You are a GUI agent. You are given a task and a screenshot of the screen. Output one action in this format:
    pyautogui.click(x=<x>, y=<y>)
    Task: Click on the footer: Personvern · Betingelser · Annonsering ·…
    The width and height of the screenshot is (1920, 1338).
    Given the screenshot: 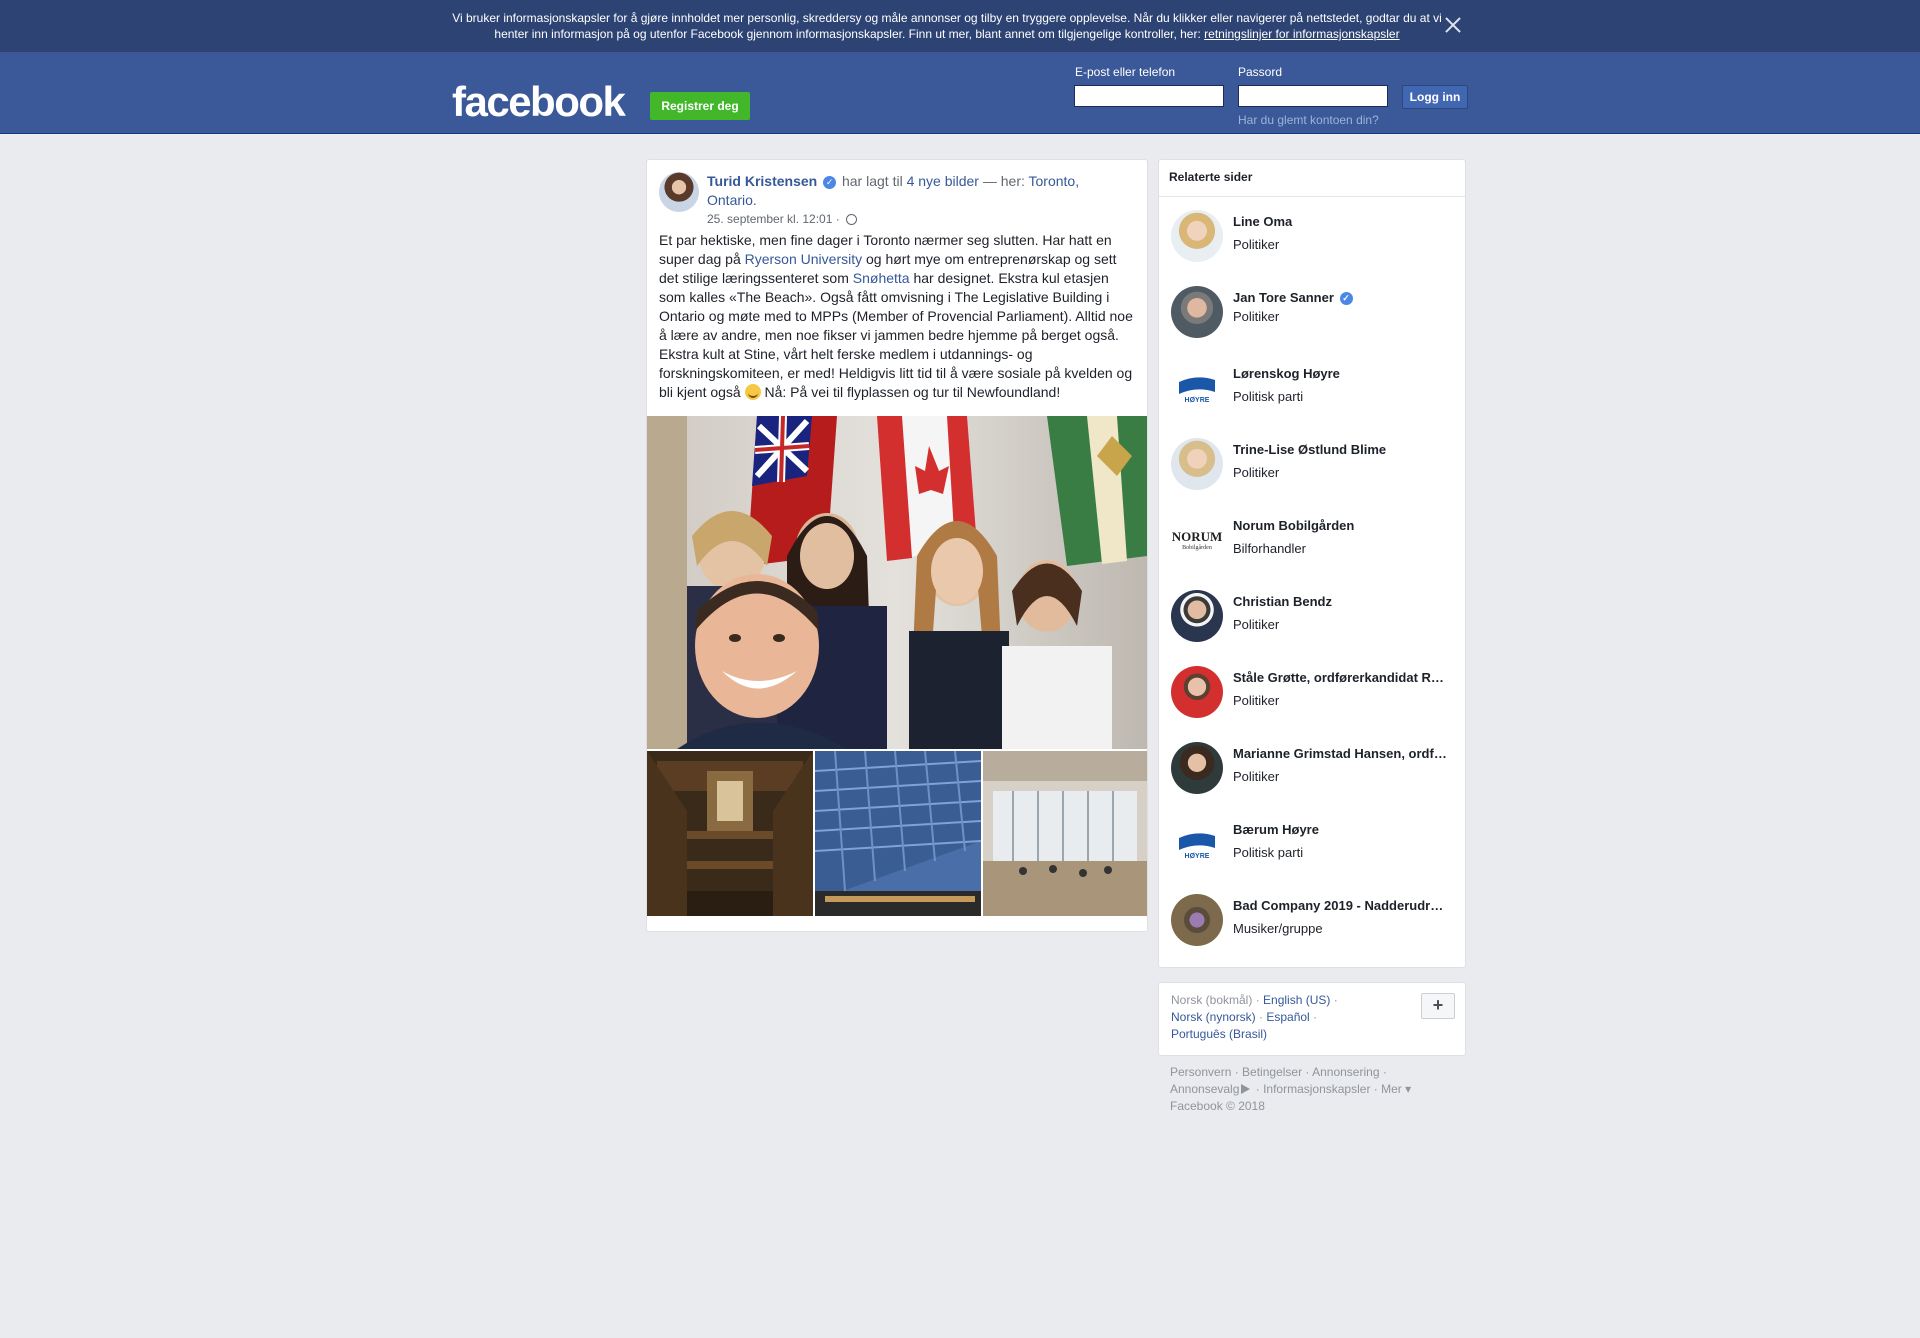 What is the action you would take?
    pyautogui.click(x=1291, y=1089)
    